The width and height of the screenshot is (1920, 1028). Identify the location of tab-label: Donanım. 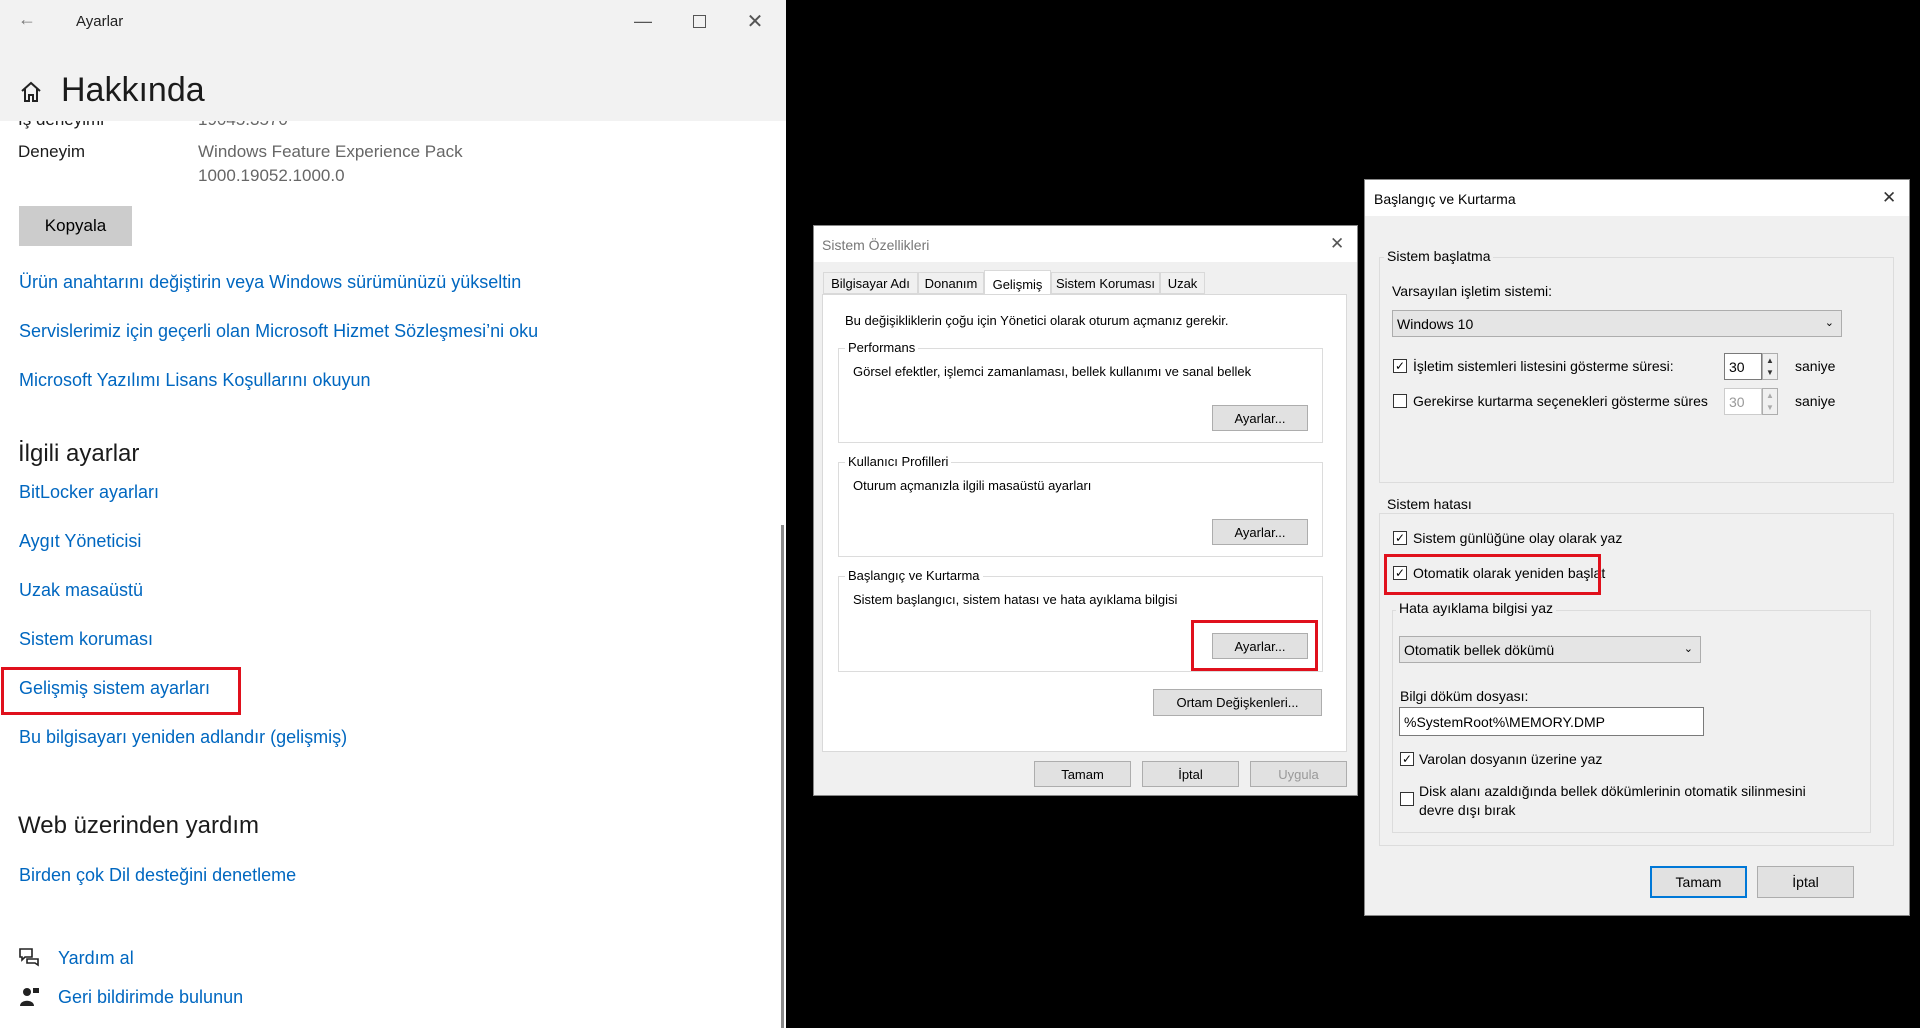
(951, 283).